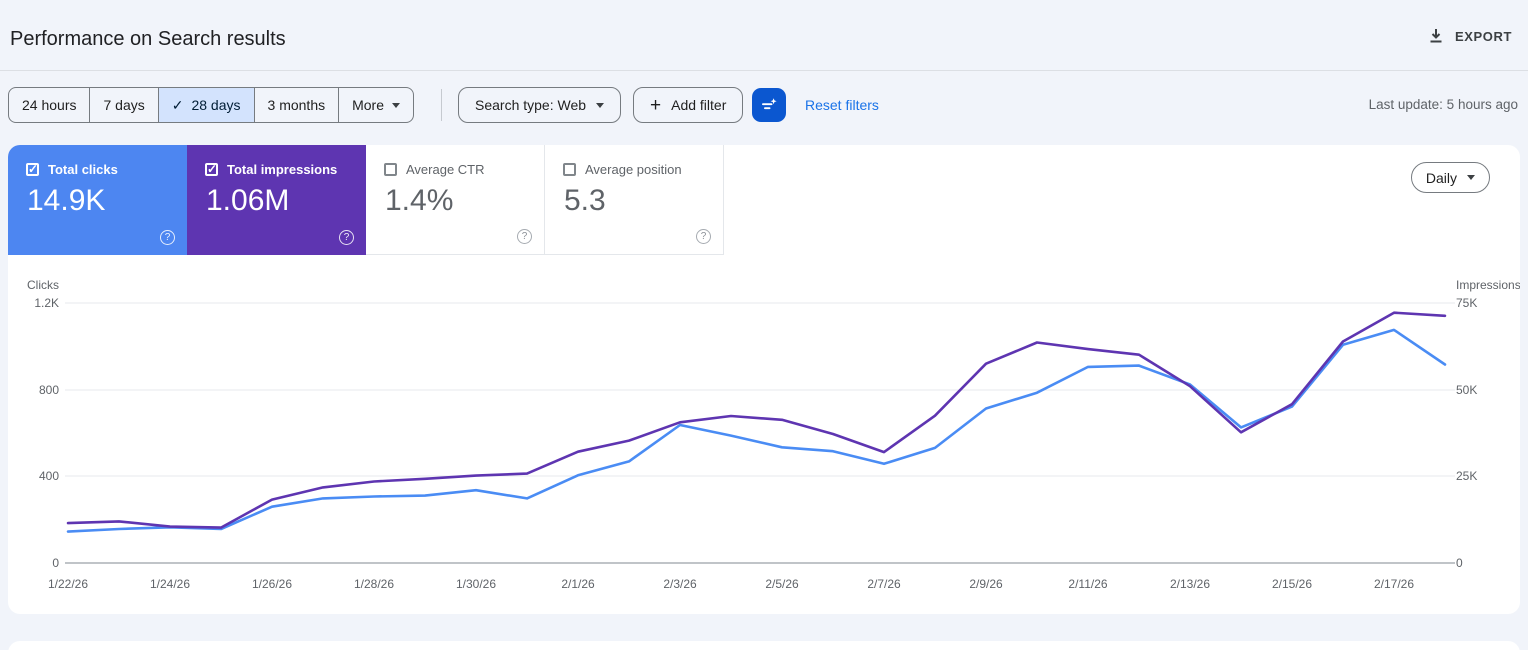 This screenshot has height=650, width=1528. What do you see at coordinates (540, 105) in the screenshot?
I see `search-type-dropdown: Search type: Web` at bounding box center [540, 105].